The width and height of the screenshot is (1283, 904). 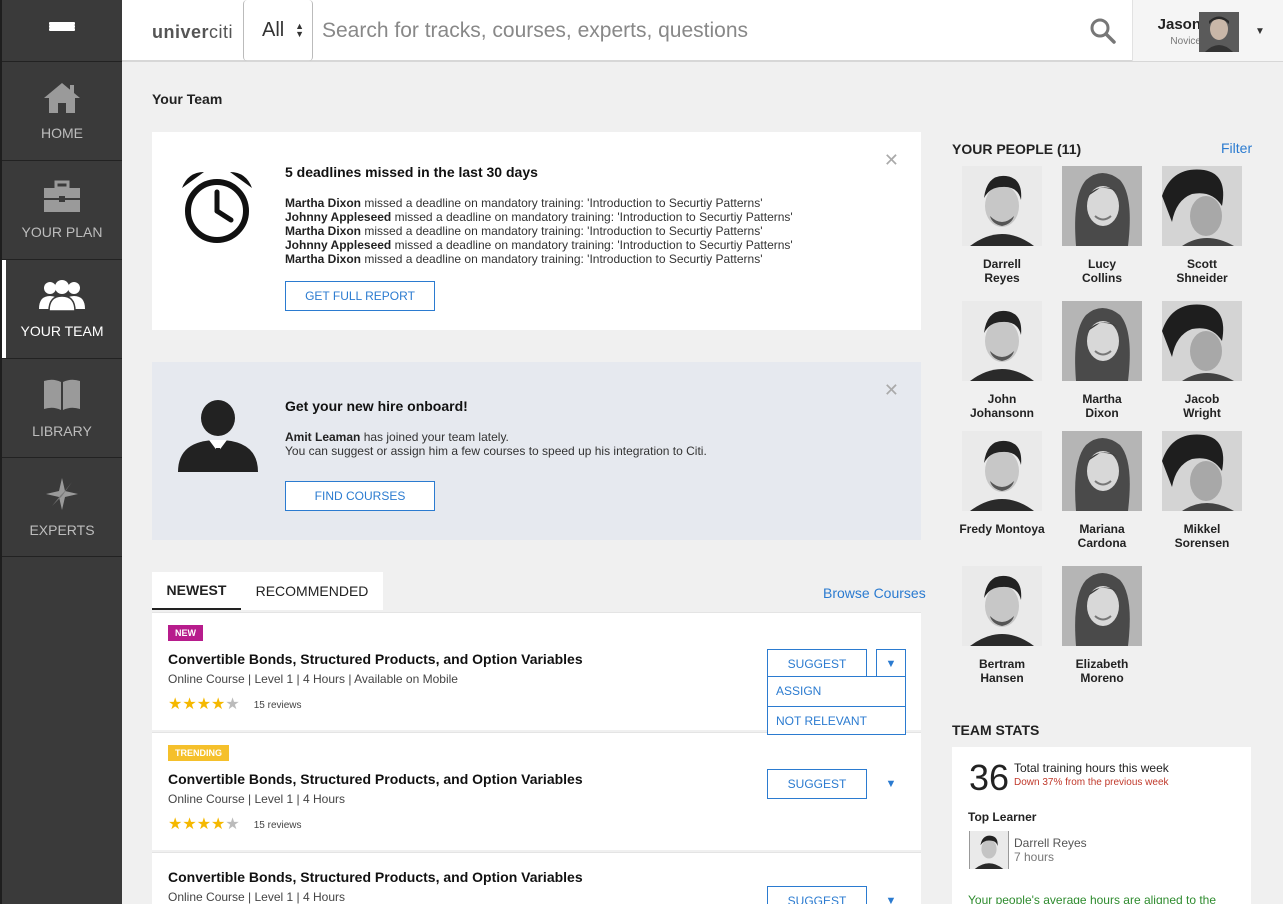 I want to click on person-card: Fredy Montoya, so click(x=1002, y=483).